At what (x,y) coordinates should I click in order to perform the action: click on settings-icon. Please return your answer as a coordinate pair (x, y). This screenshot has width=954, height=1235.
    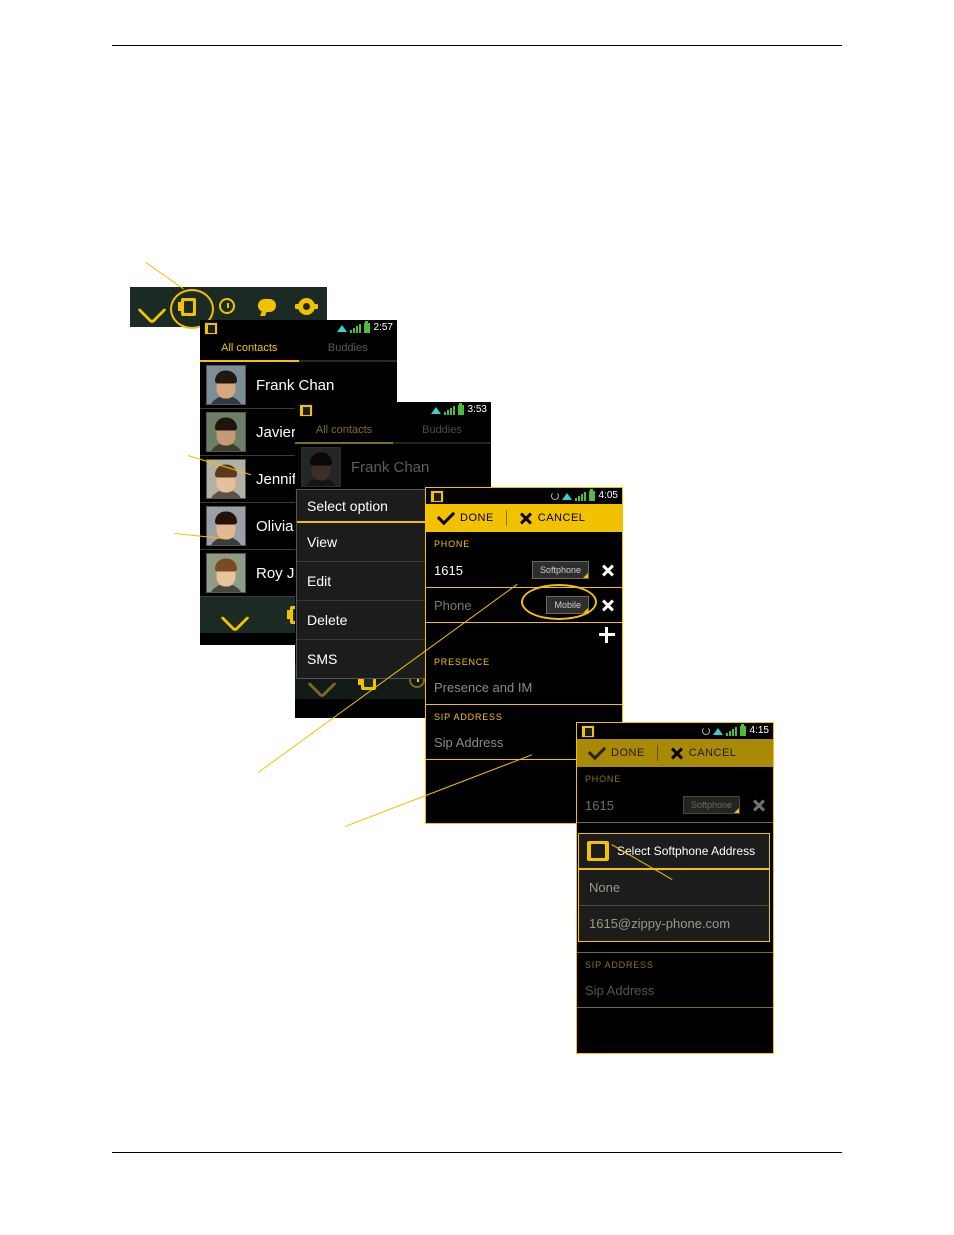
    Looking at the image, I should click on (307, 307).